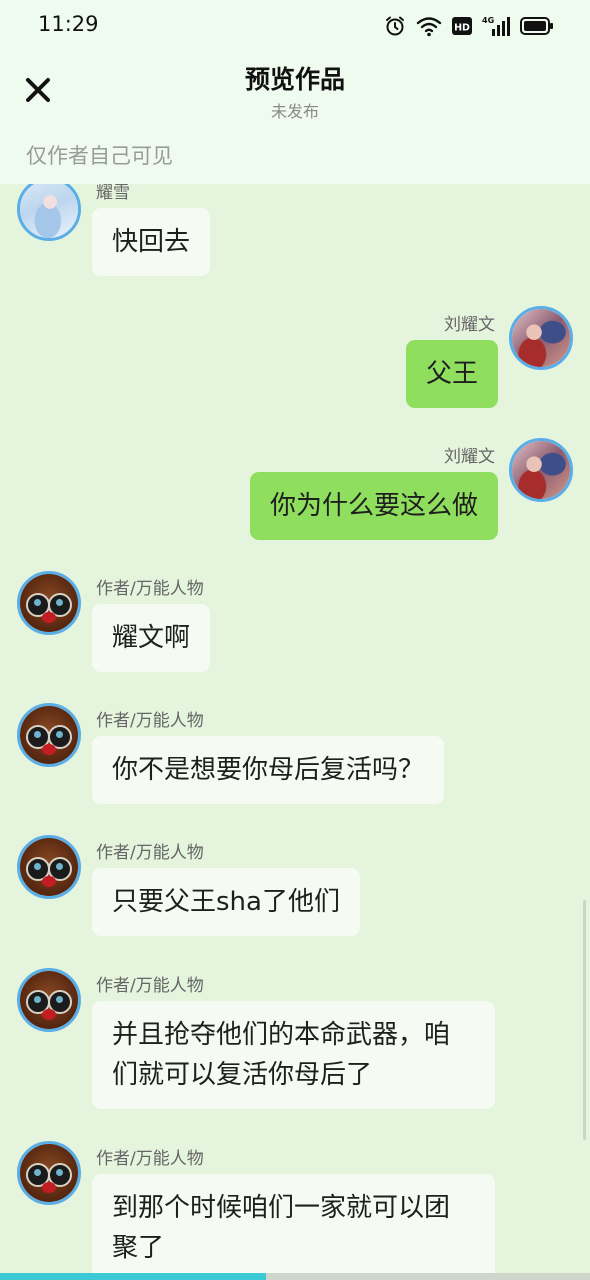  I want to click on status-icons: HD 4G, so click(469, 26).